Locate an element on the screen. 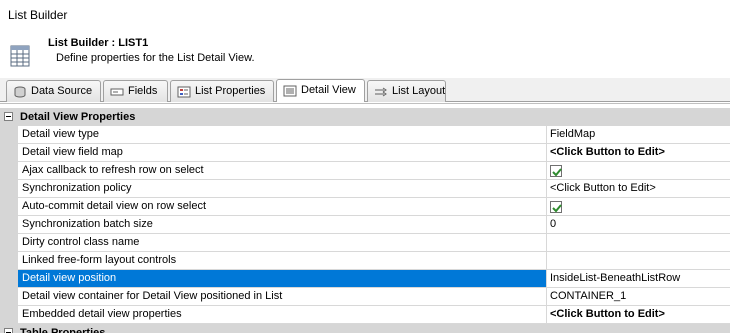  property-name: Ajax callback to refresh row on select is located at coordinates (282, 171).